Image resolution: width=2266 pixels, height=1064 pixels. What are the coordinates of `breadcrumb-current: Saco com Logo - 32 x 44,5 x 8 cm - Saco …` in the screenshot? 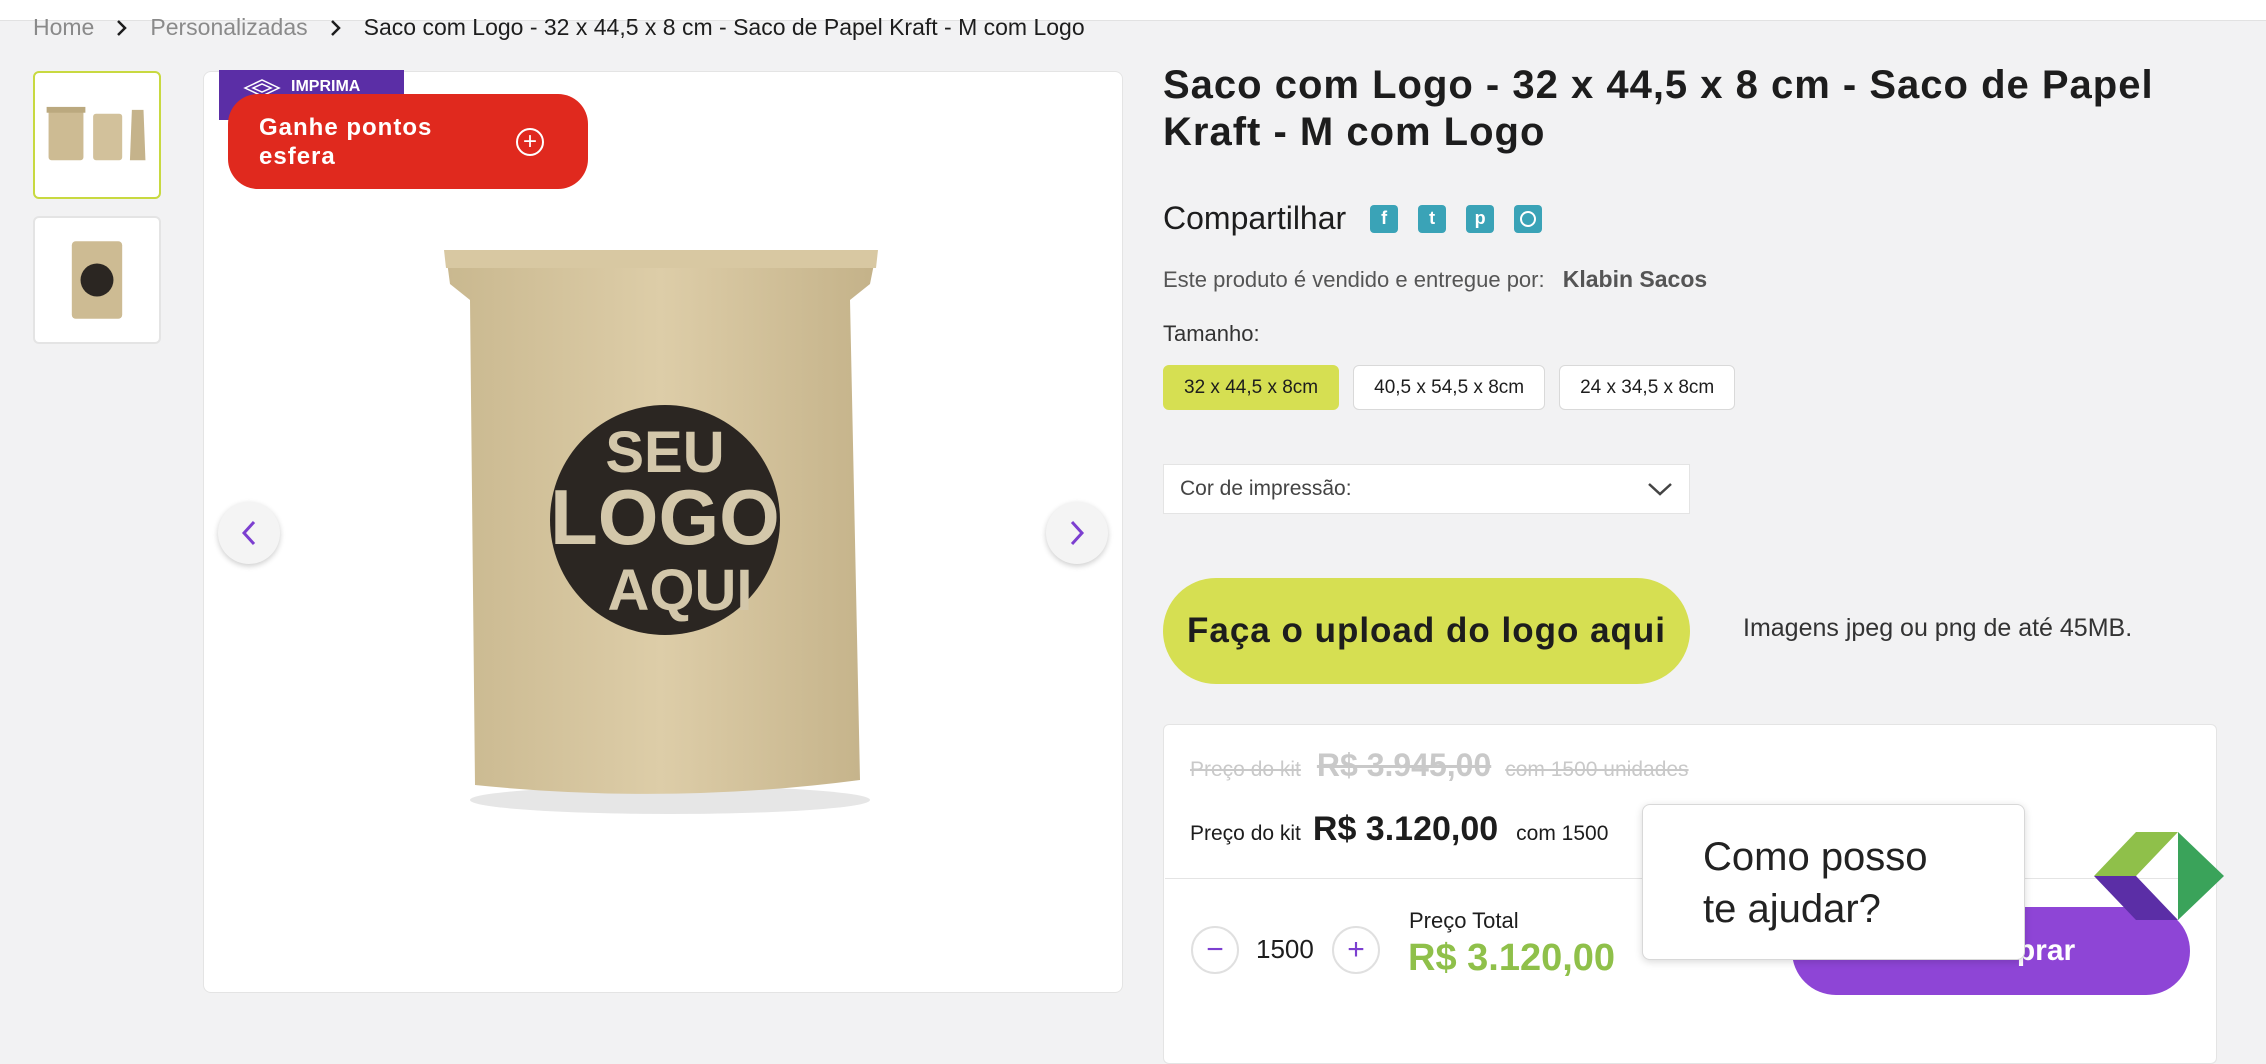 It's located at (724, 27).